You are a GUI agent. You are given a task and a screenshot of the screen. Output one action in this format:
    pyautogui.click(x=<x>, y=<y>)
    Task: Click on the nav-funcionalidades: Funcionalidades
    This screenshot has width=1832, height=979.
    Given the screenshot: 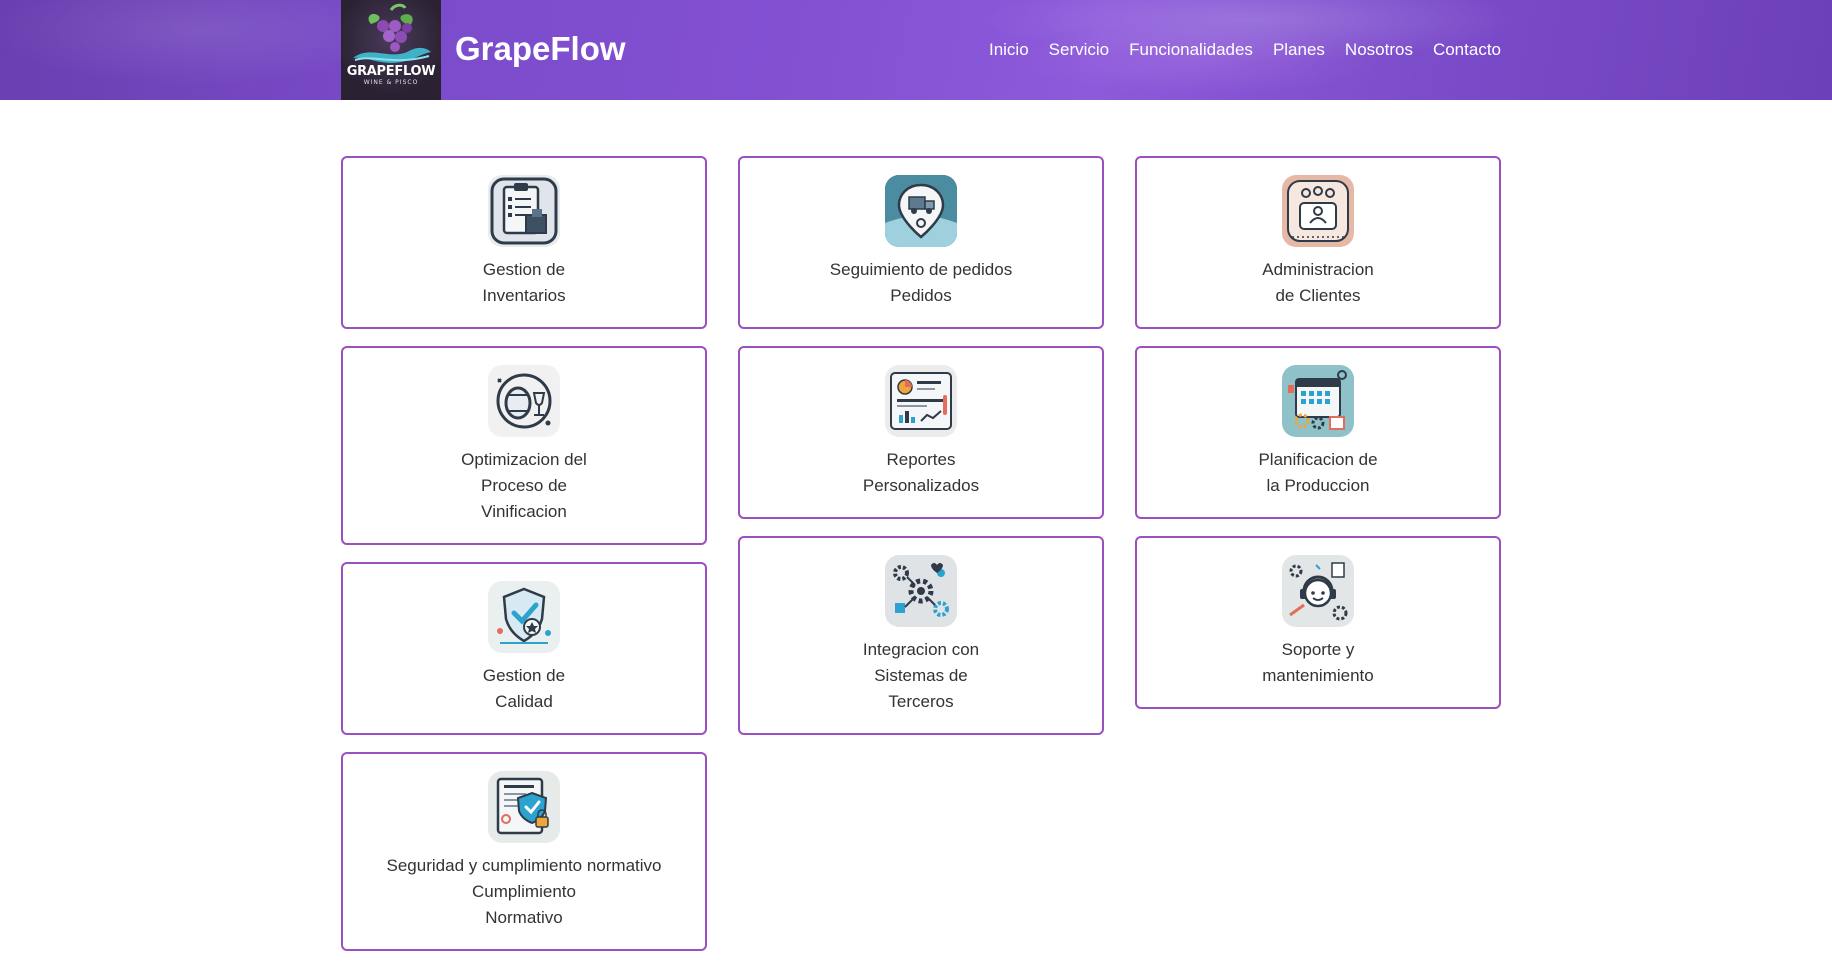 What is the action you would take?
    pyautogui.click(x=1191, y=50)
    